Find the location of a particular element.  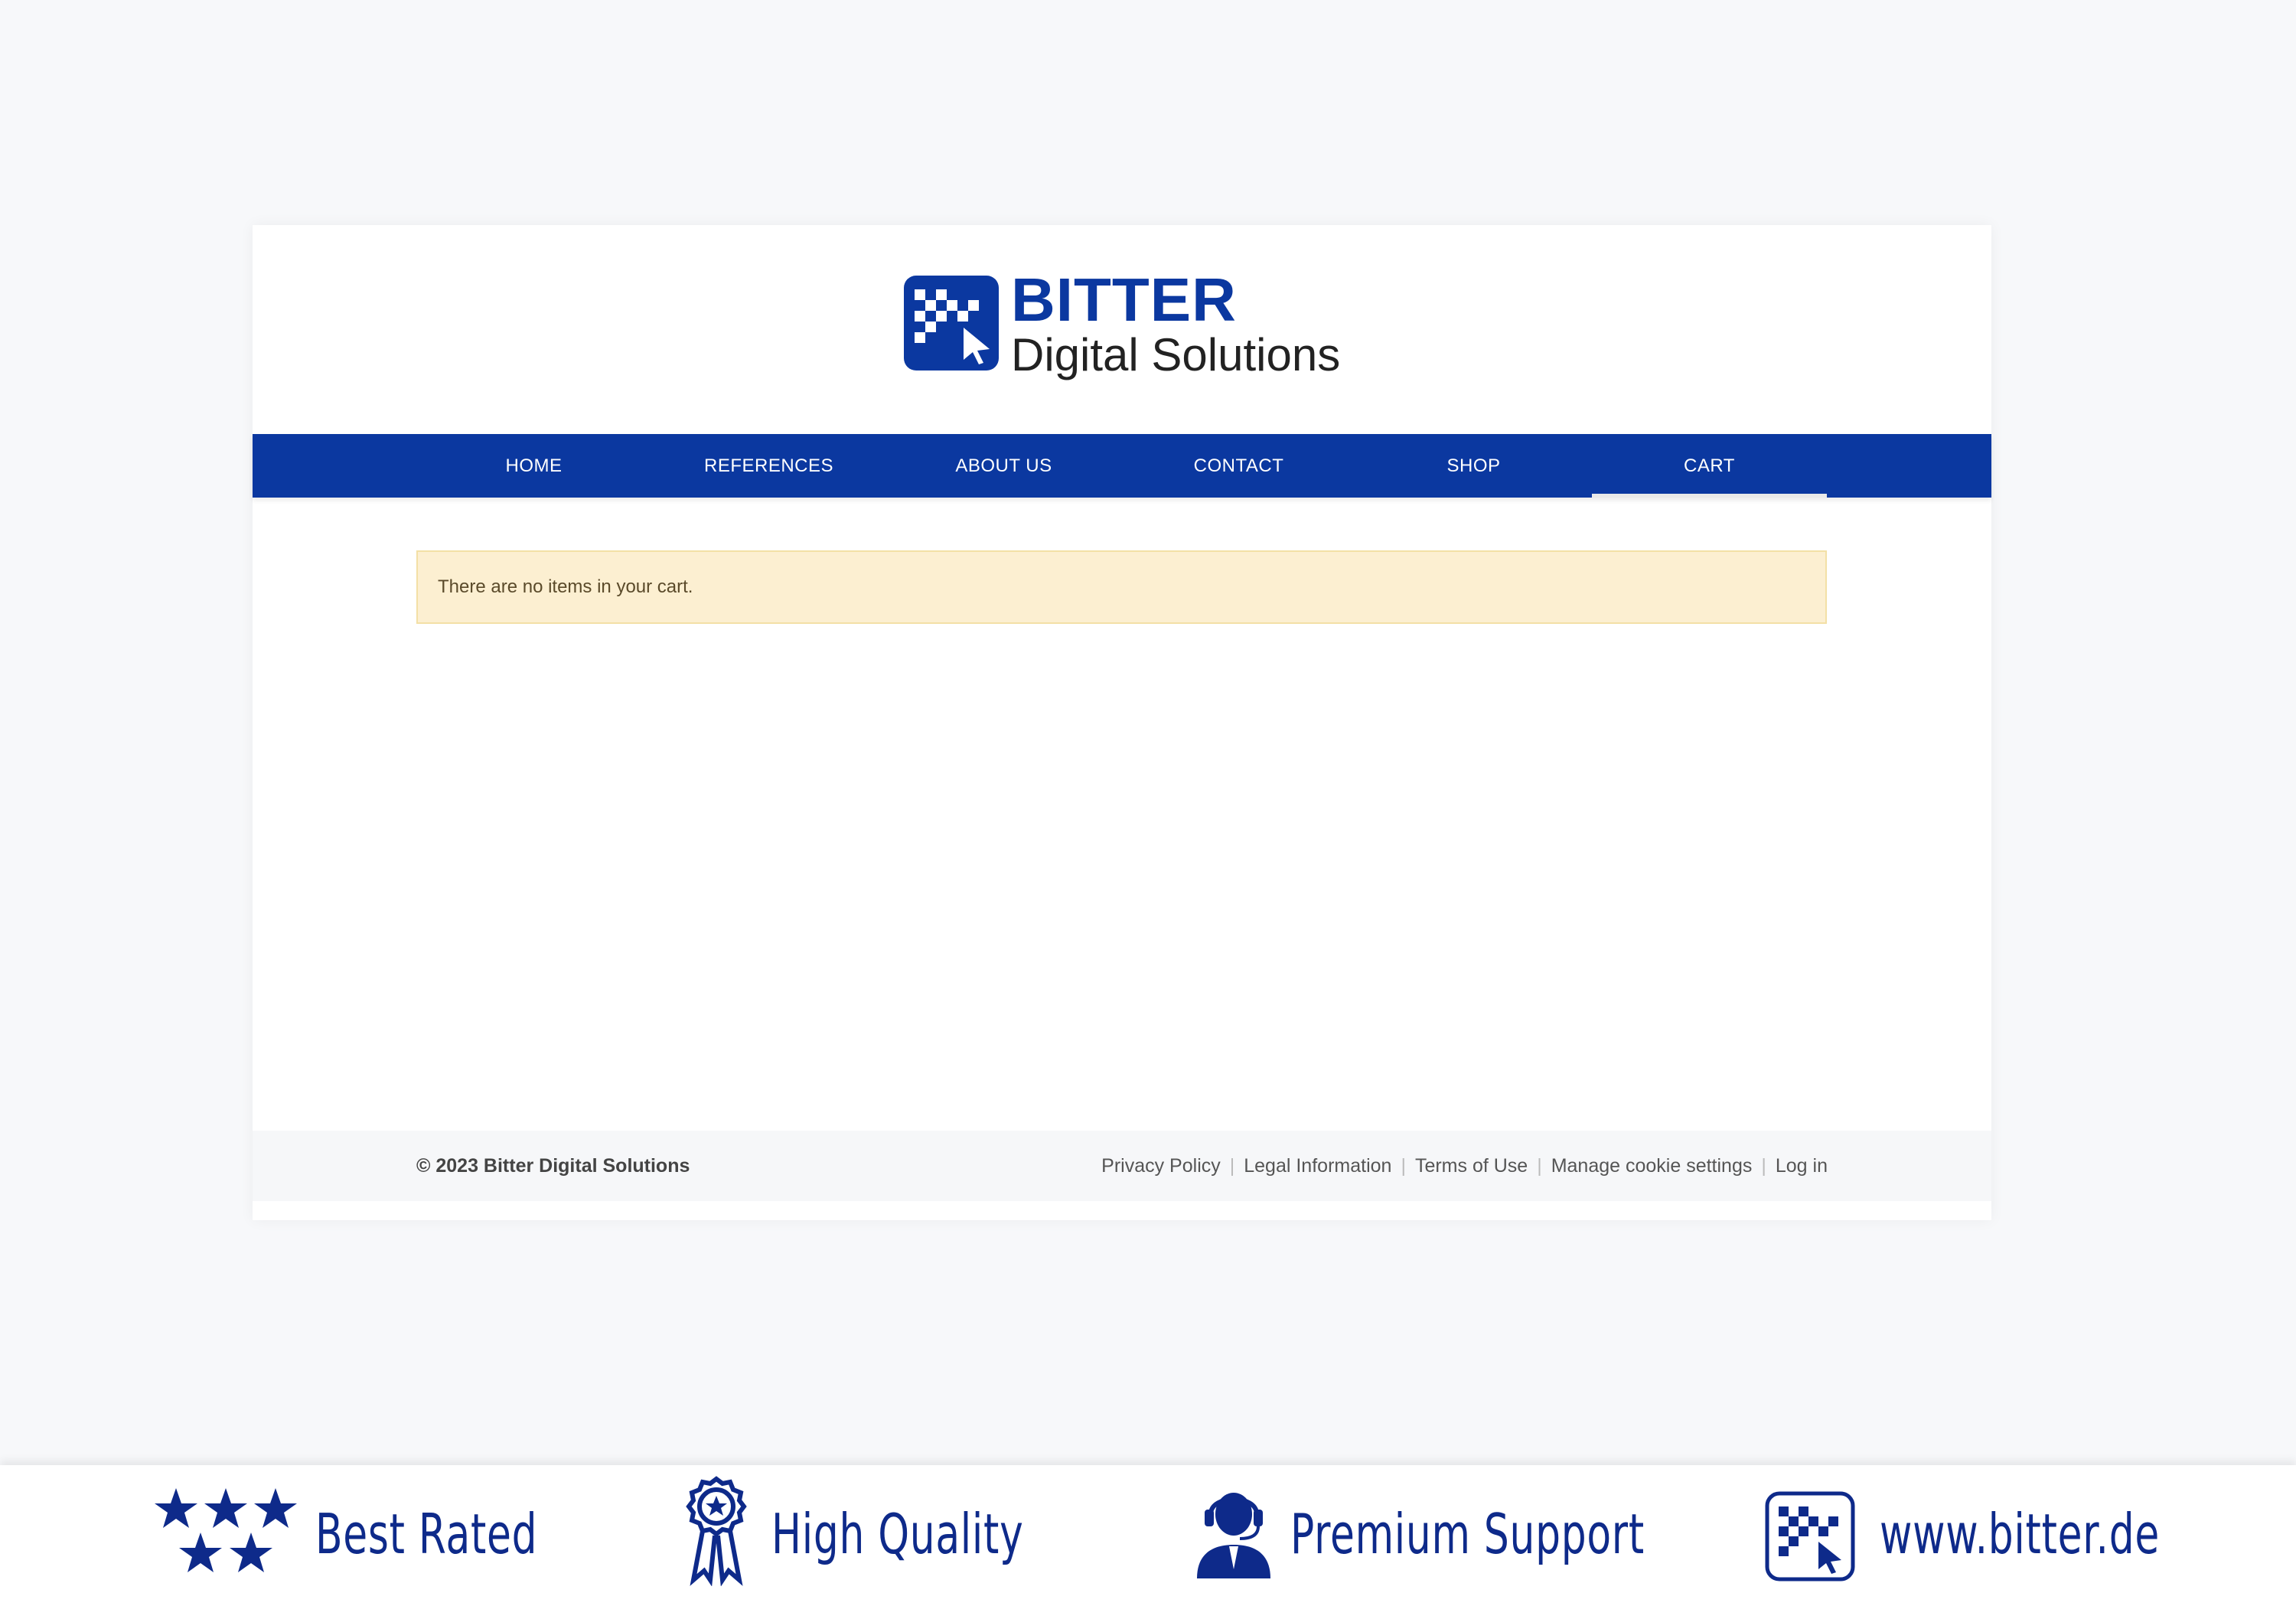

footer-link-log-in: Log in is located at coordinates (1802, 1166).